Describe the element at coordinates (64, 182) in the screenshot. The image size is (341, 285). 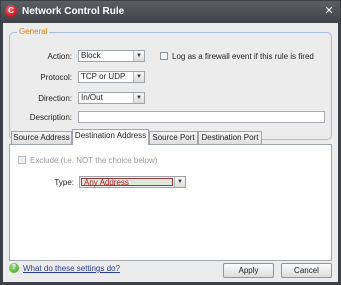
I see `type-label: Type:` at that location.